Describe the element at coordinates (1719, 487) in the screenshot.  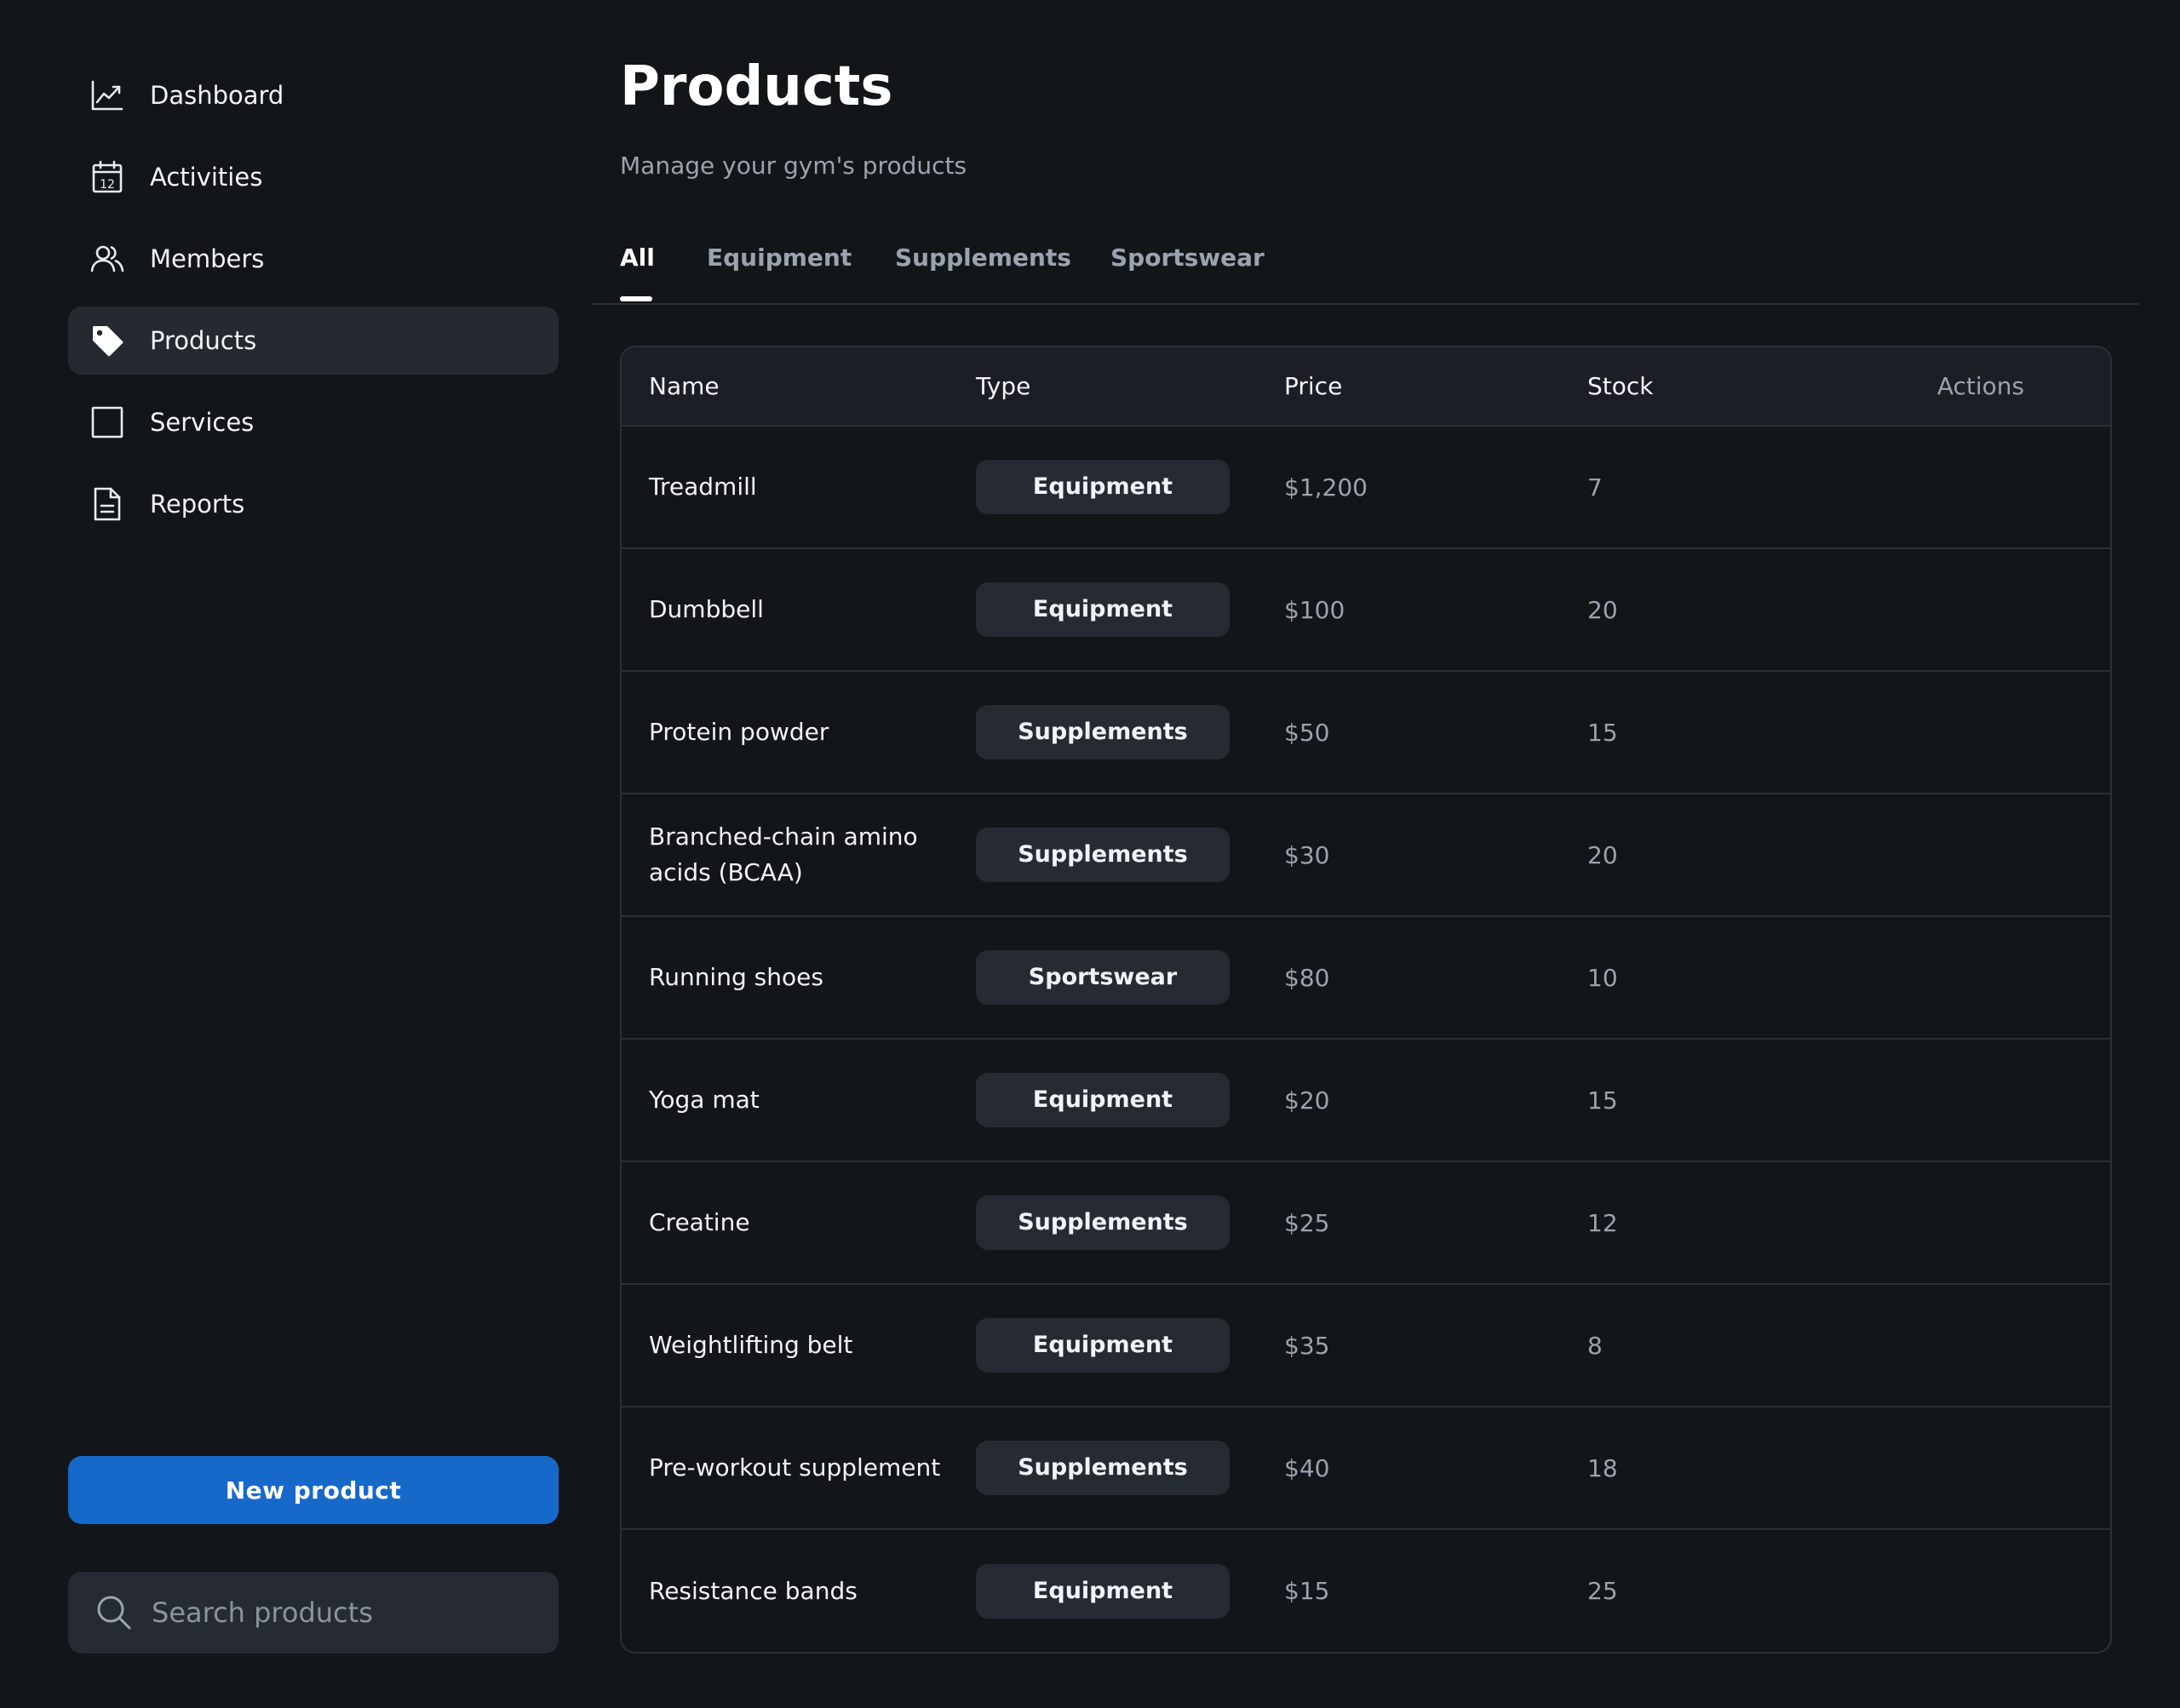
I see `product-stock: 7` at that location.